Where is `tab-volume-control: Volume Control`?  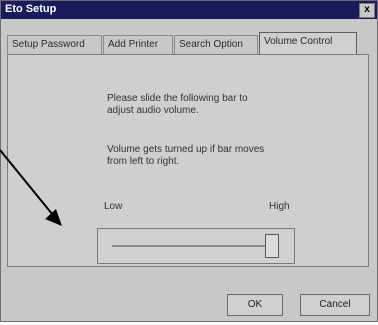
tab-volume-control: Volume Control is located at coordinates (308, 43).